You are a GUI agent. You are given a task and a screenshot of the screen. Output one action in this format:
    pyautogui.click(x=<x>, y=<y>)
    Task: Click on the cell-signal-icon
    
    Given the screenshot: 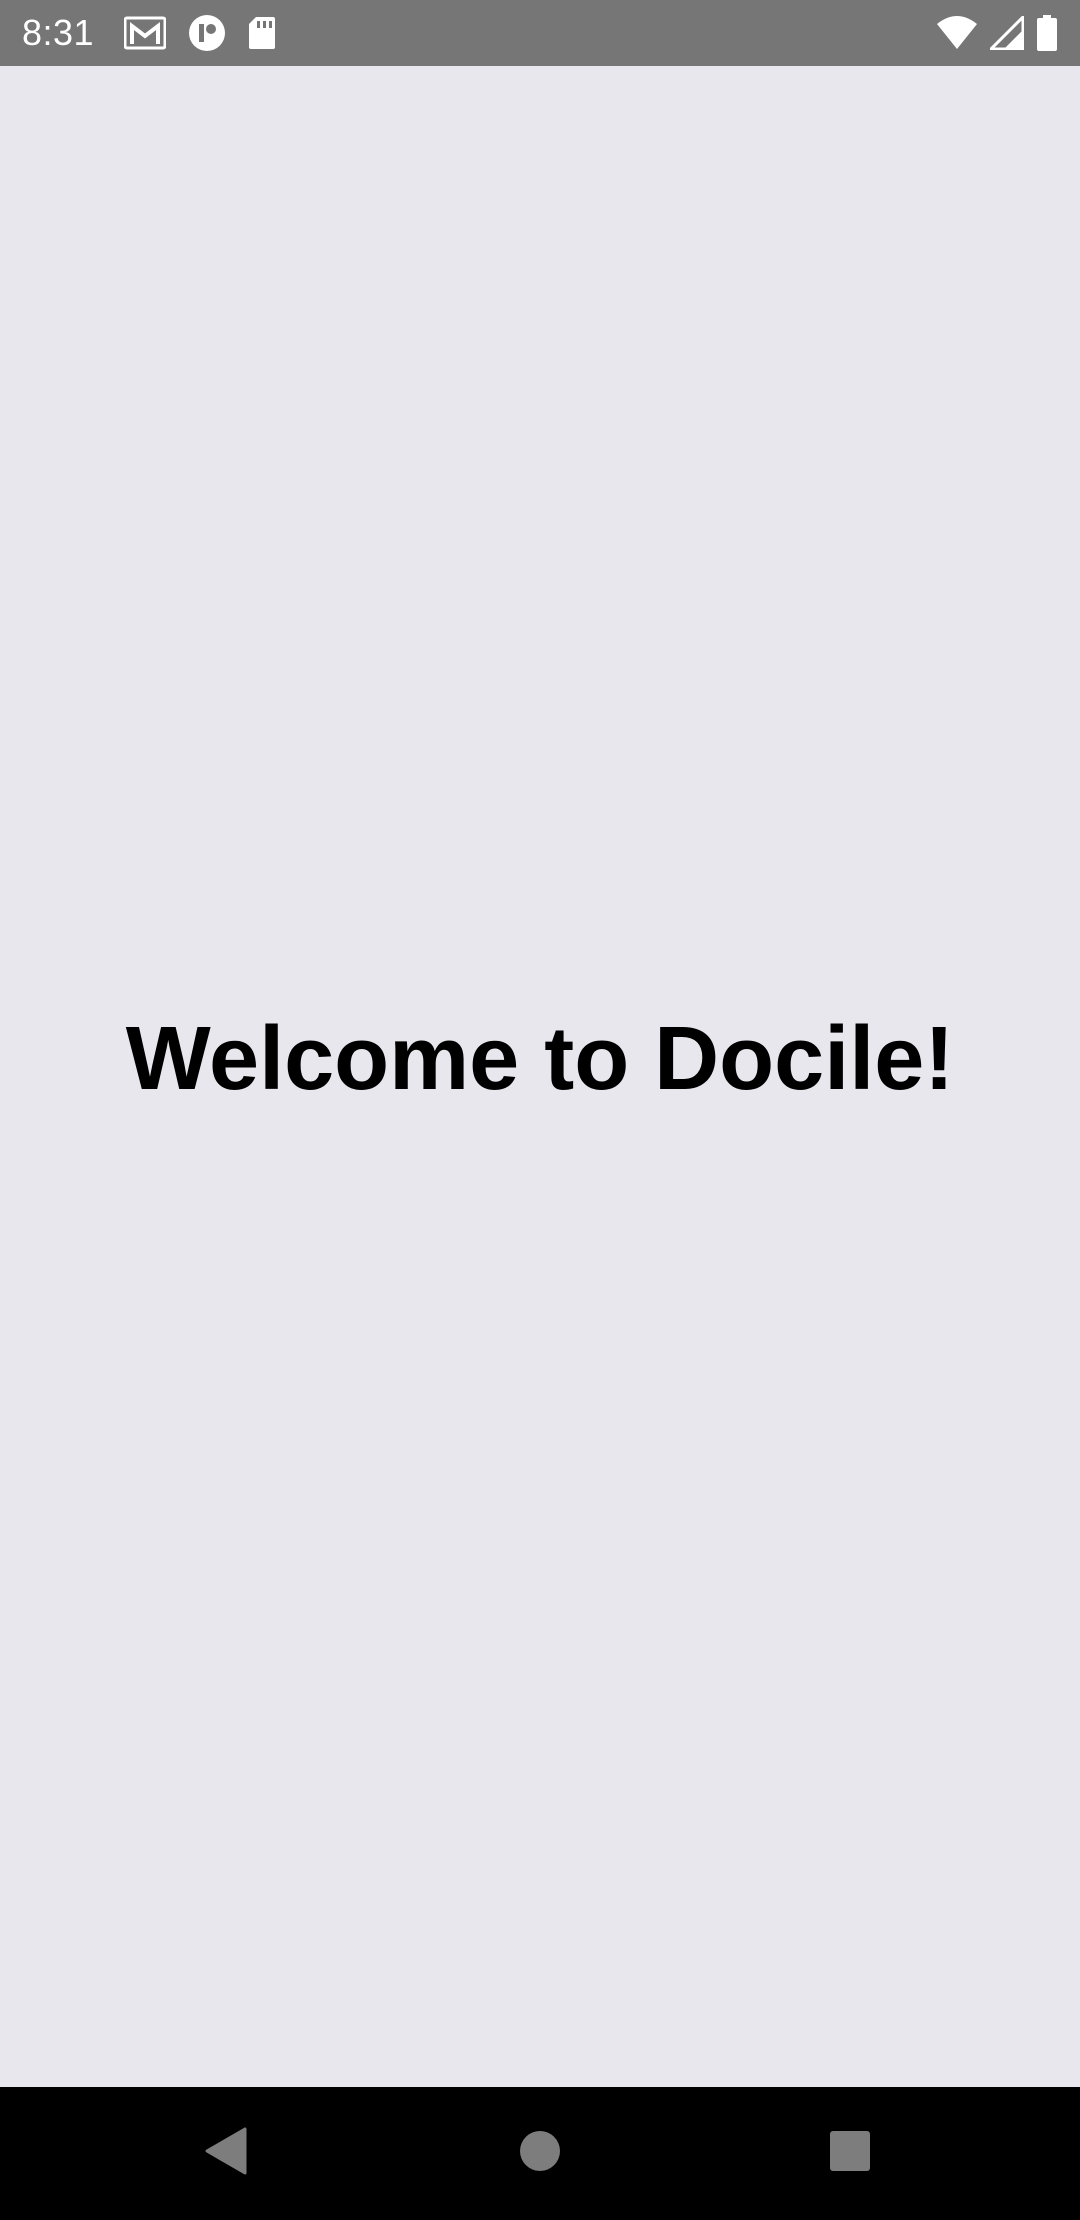 What is the action you would take?
    pyautogui.click(x=1007, y=33)
    